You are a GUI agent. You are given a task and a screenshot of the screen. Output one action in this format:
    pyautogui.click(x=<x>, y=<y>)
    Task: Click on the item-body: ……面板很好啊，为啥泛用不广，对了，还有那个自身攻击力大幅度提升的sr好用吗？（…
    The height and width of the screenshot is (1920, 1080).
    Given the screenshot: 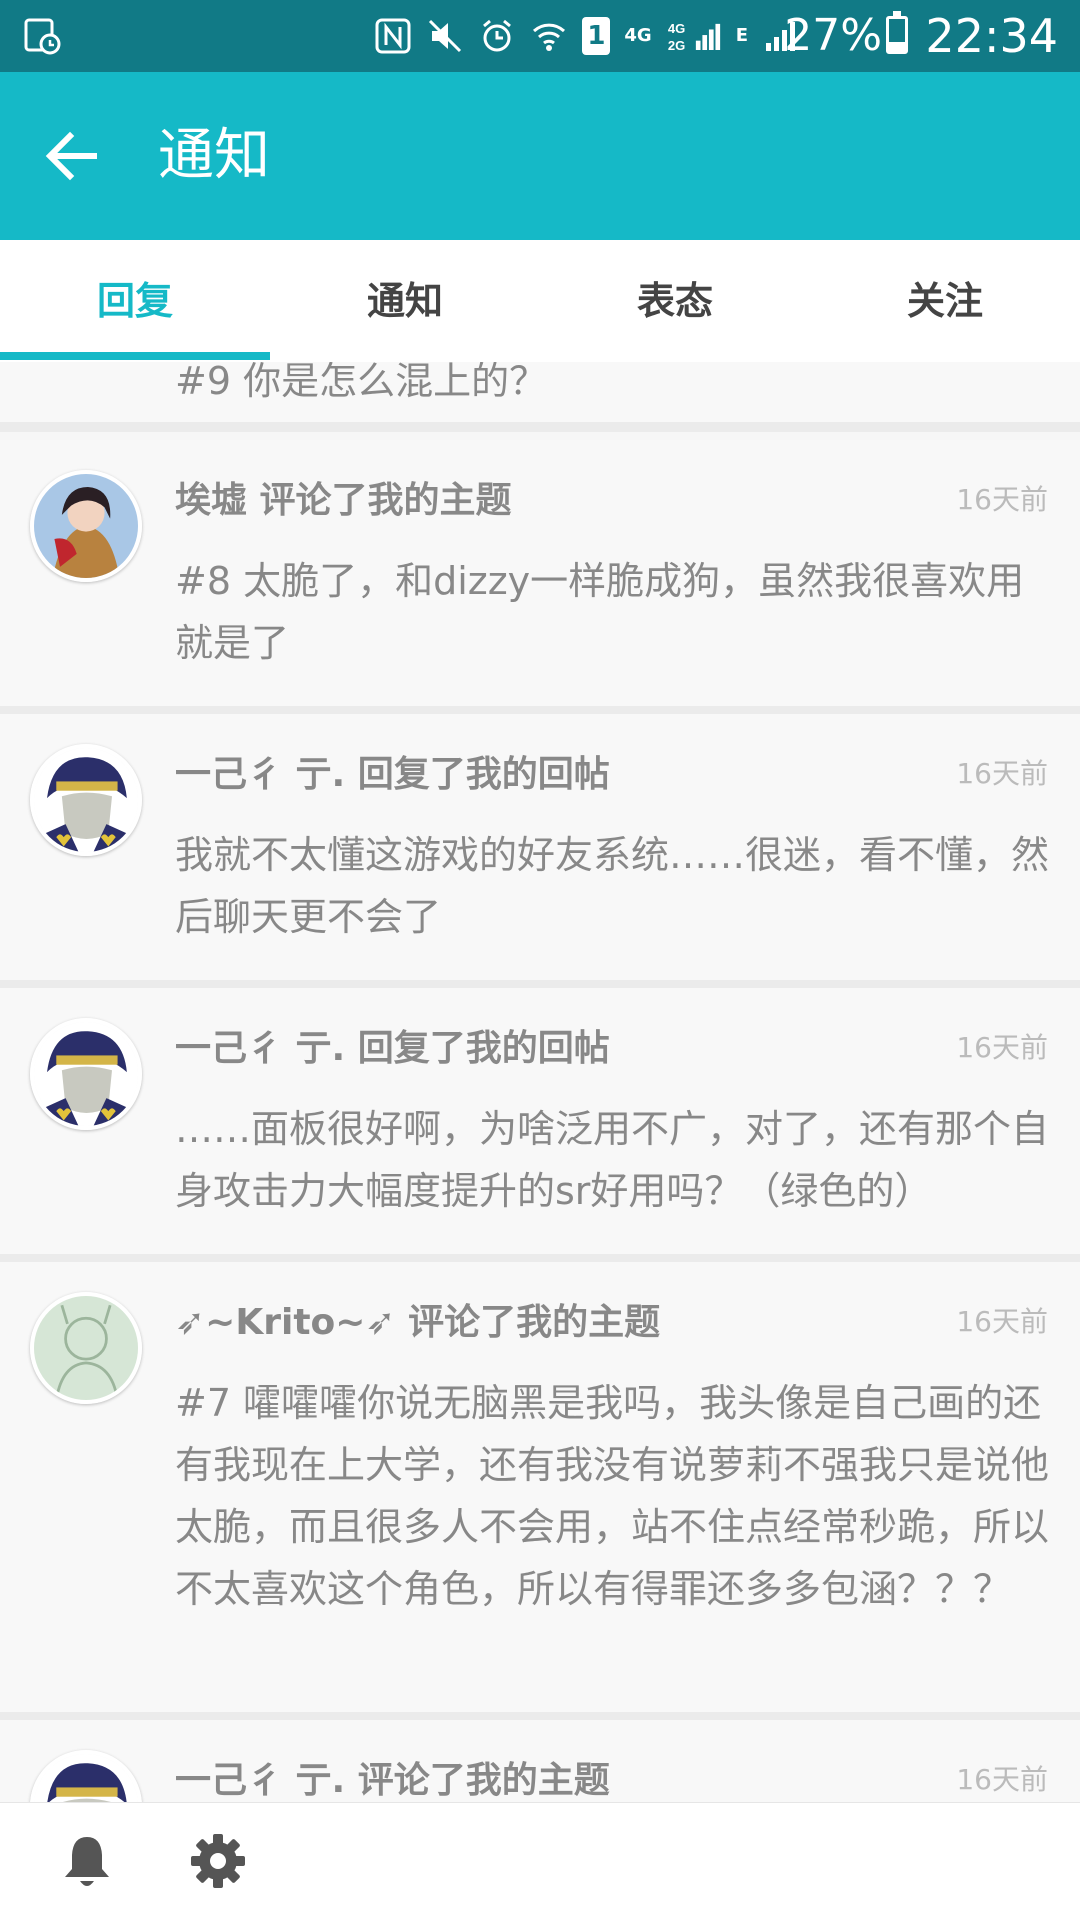 What is the action you would take?
    pyautogui.click(x=612, y=1160)
    